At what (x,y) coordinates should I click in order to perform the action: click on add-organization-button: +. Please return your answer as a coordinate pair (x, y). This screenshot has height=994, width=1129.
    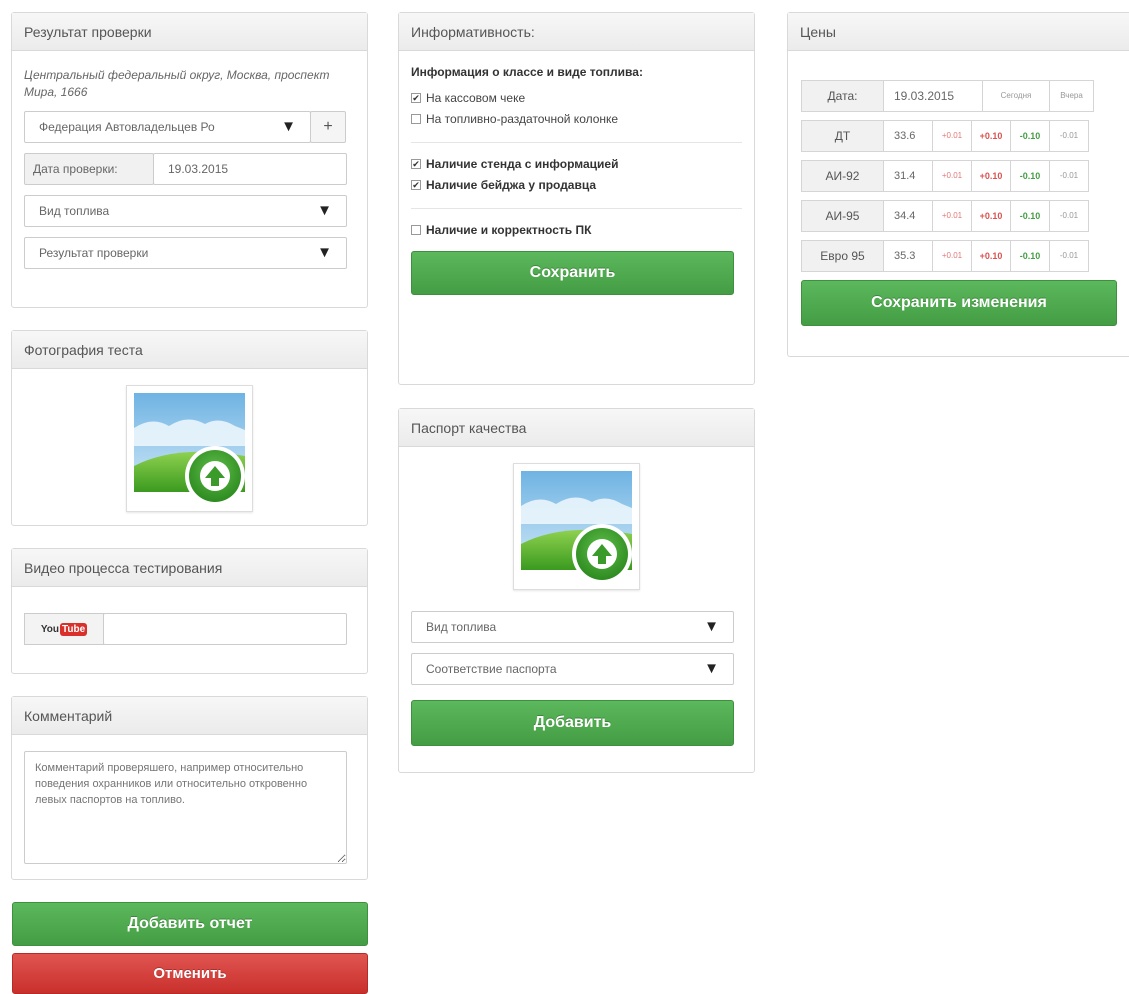
    Looking at the image, I should click on (328, 127).